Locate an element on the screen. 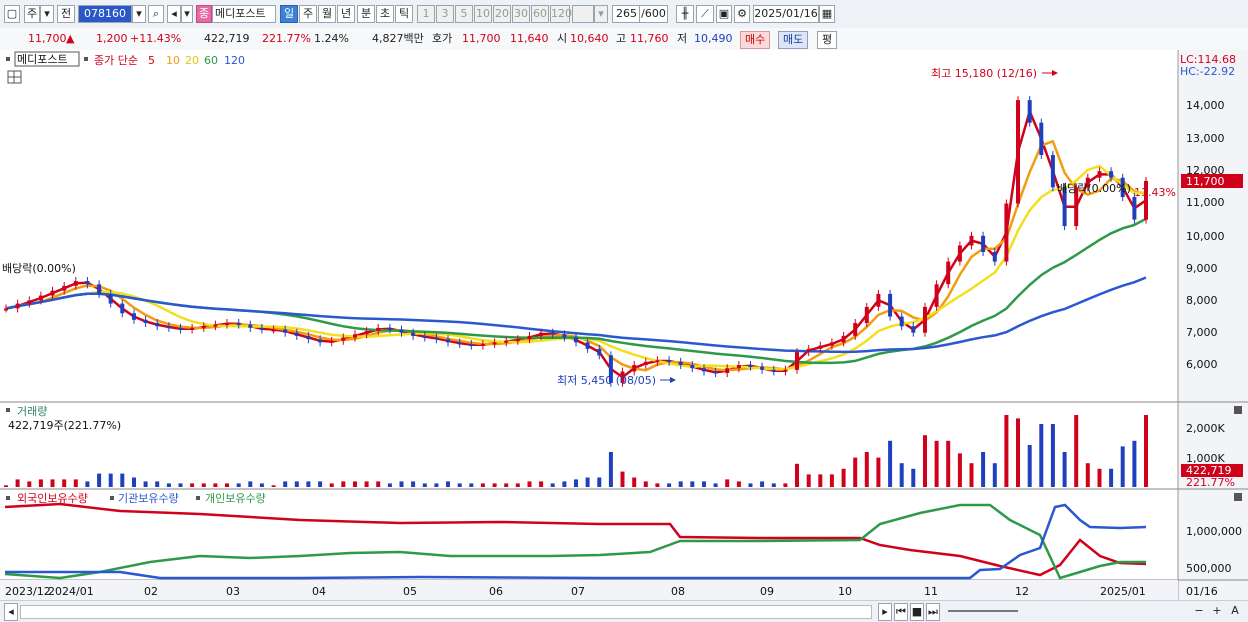 This screenshot has width=1248, height=622. stop-icon: ■ is located at coordinates (917, 612).